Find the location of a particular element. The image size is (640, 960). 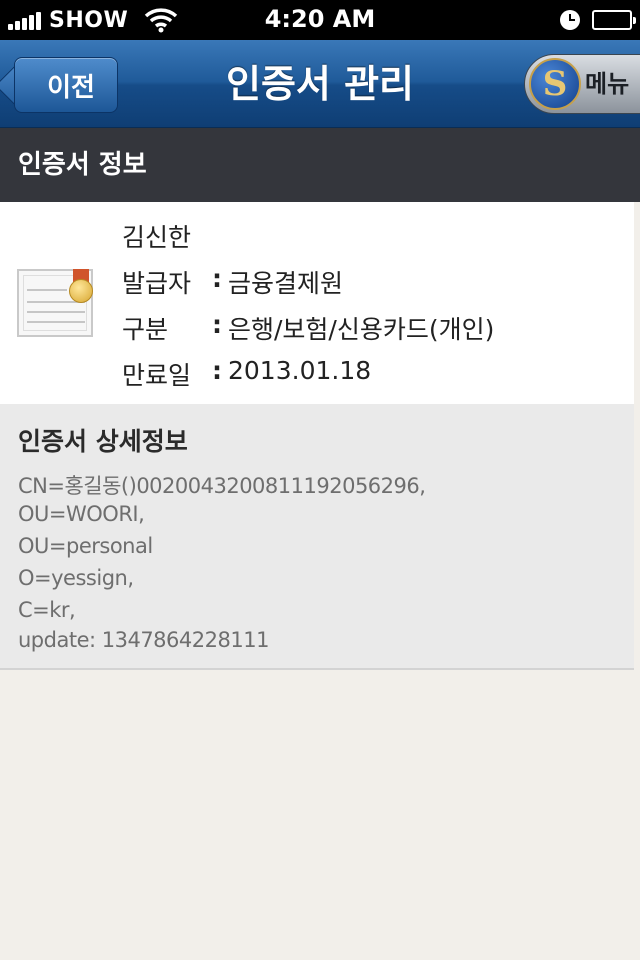

detail-line: CN=홍길동()0020043200811192056296, is located at coordinates (222, 486).